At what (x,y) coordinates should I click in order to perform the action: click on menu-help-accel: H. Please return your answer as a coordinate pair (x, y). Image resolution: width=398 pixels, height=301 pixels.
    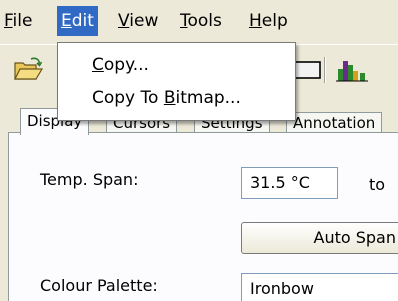
    Looking at the image, I should click on (255, 21).